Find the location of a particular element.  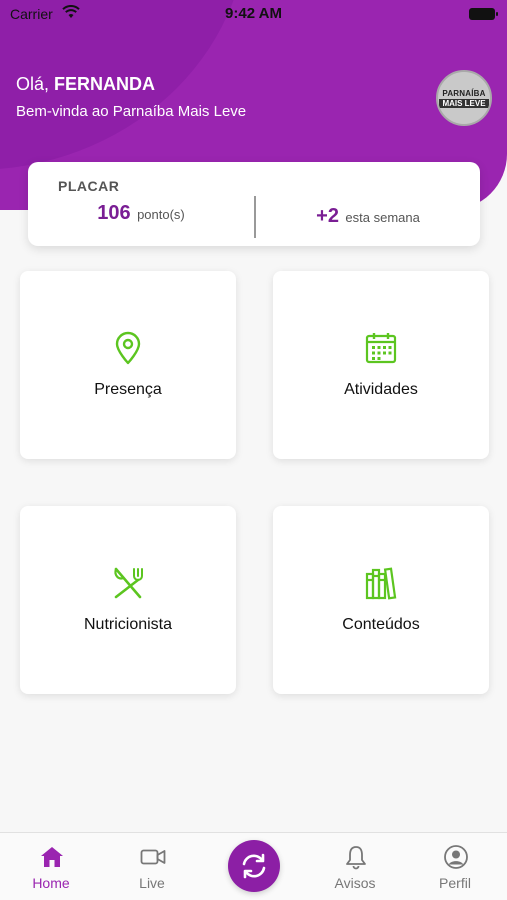

tile-label: Atividades is located at coordinates (381, 389).